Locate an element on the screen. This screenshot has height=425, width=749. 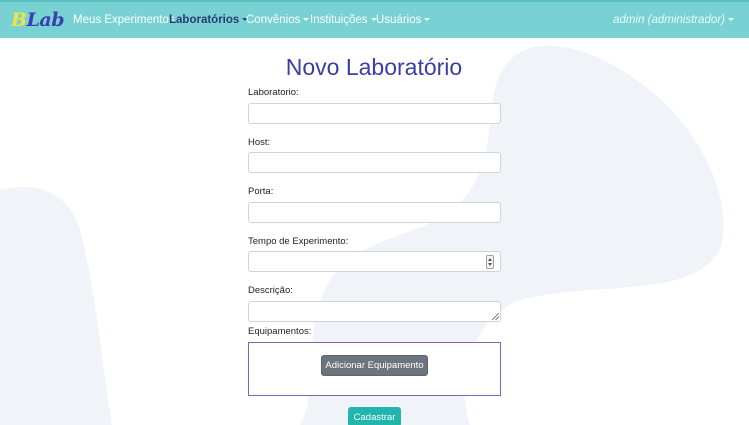
descricao-textarea is located at coordinates (374, 311).